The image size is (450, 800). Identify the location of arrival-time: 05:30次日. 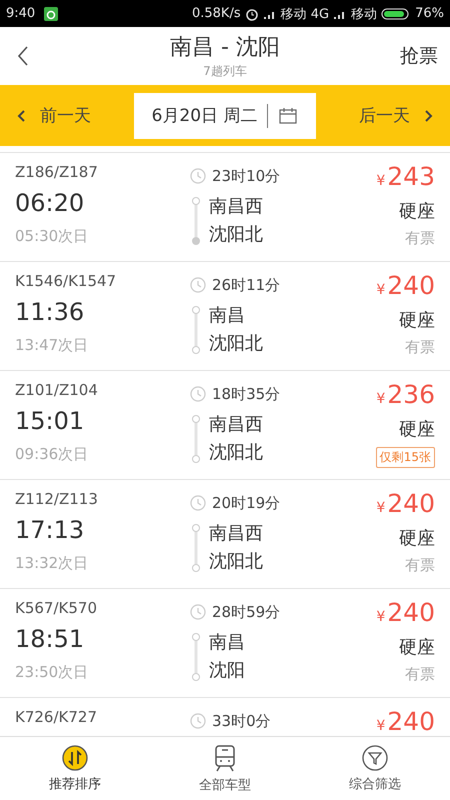
(52, 236).